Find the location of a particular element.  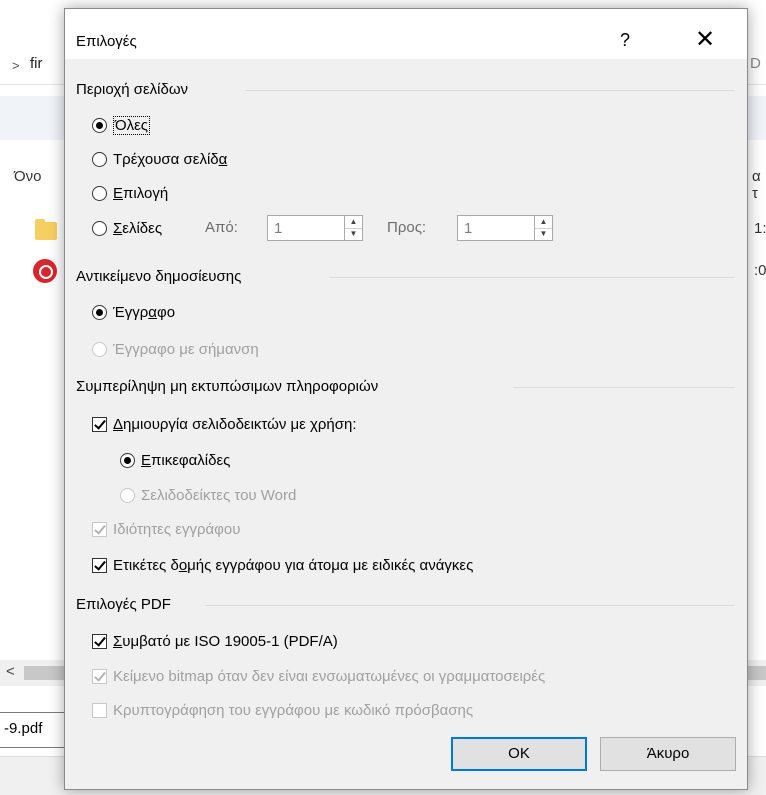

radio-document-markup: Έγγραφο με σήμανση is located at coordinates (175, 349).